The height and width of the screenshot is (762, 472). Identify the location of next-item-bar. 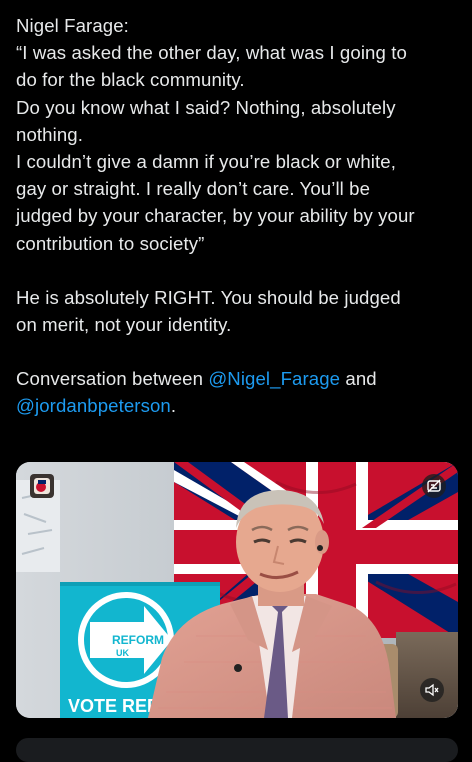
(237, 750).